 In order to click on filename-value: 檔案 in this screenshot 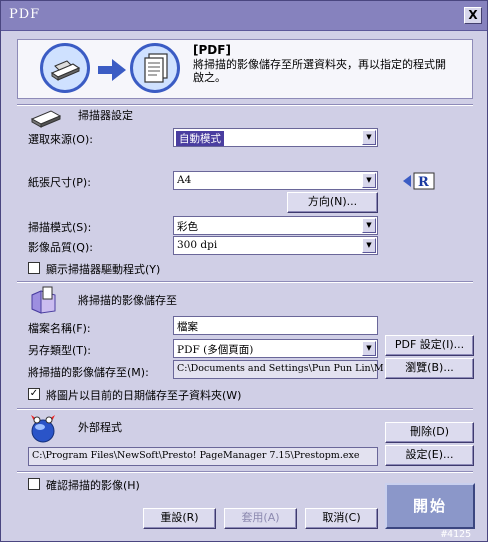, I will do `click(187, 327)`.